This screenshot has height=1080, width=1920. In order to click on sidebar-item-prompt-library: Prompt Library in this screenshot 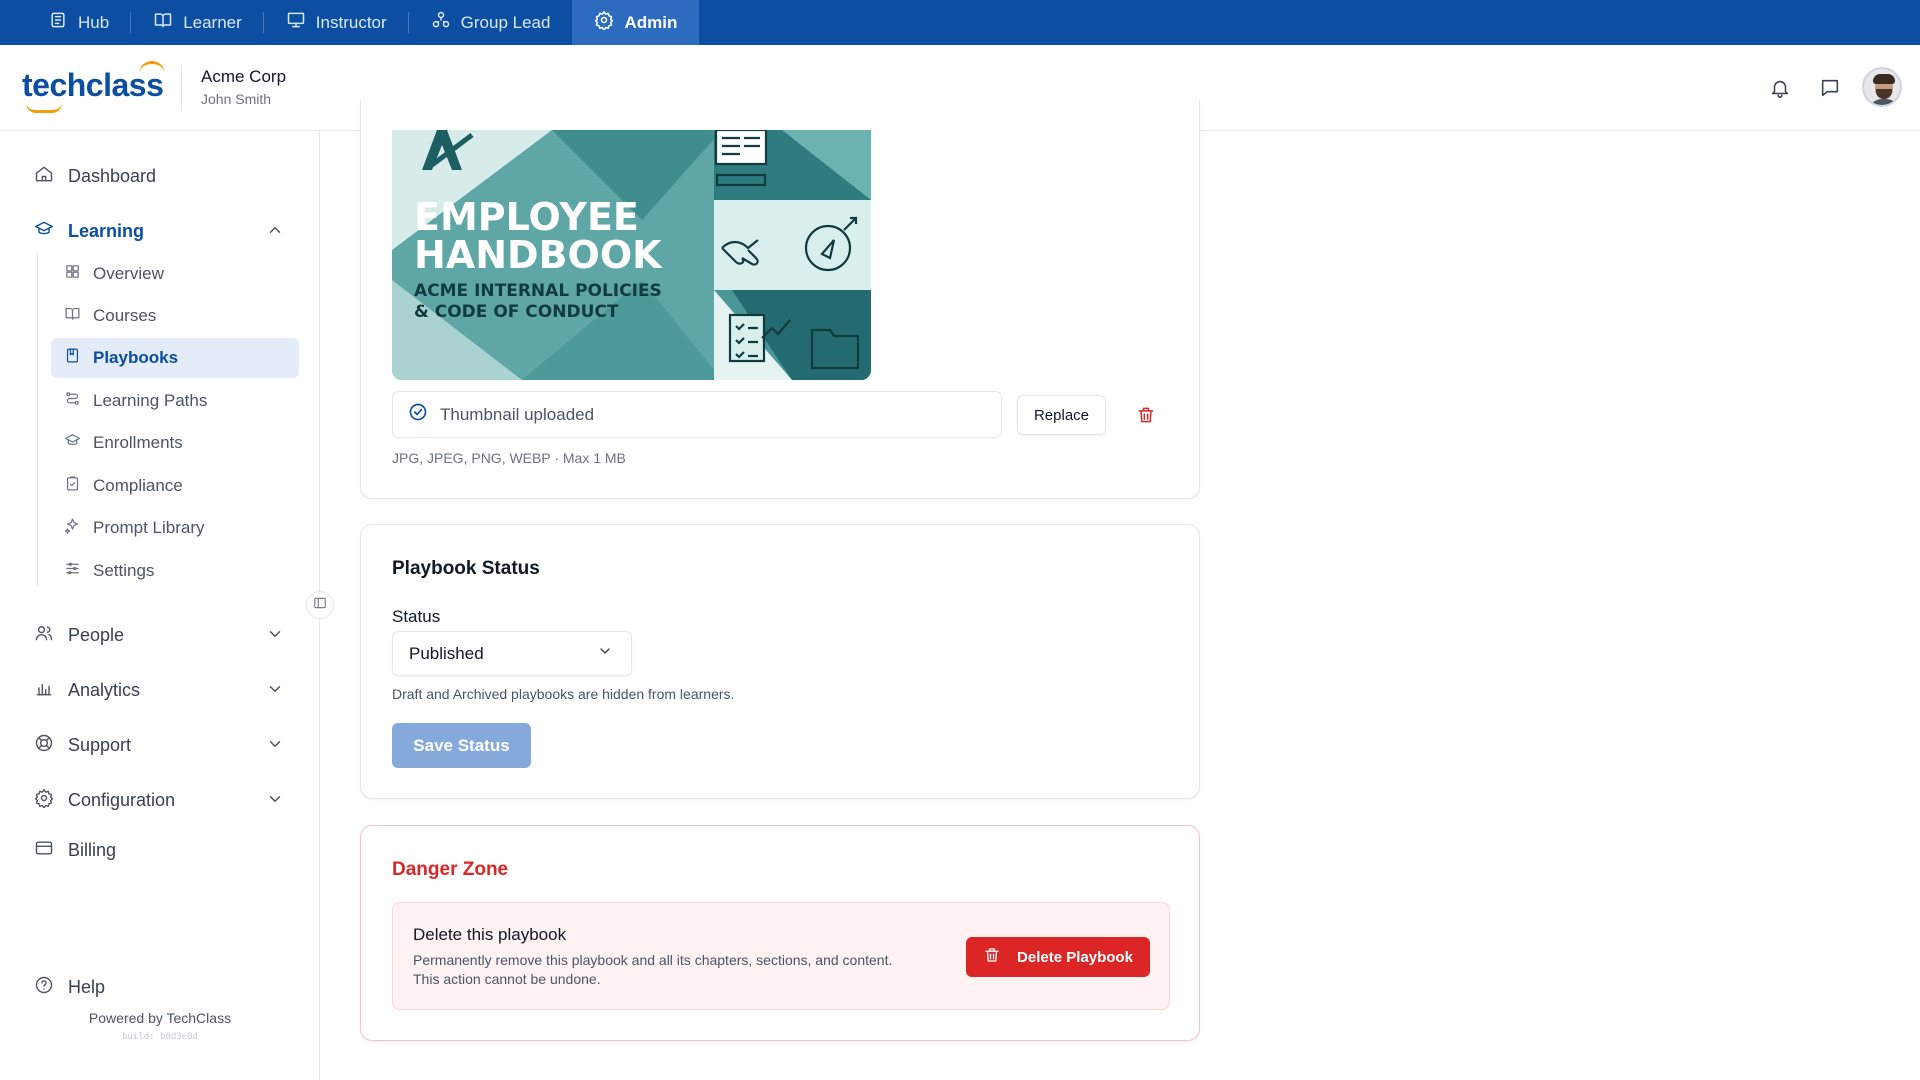, I will do `click(175, 528)`.